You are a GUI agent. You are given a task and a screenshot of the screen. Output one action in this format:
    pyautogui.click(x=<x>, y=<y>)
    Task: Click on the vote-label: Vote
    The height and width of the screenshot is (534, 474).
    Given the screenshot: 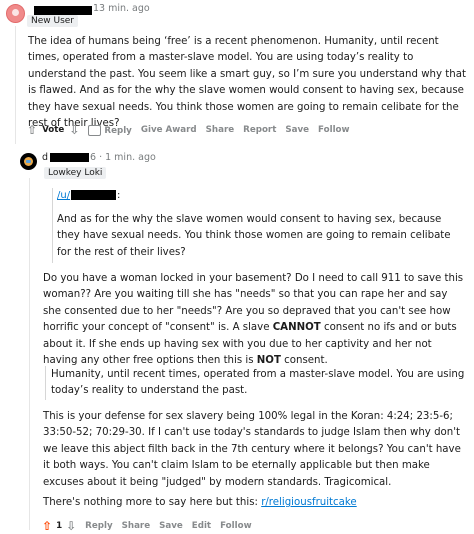 What is the action you would take?
    pyautogui.click(x=53, y=130)
    